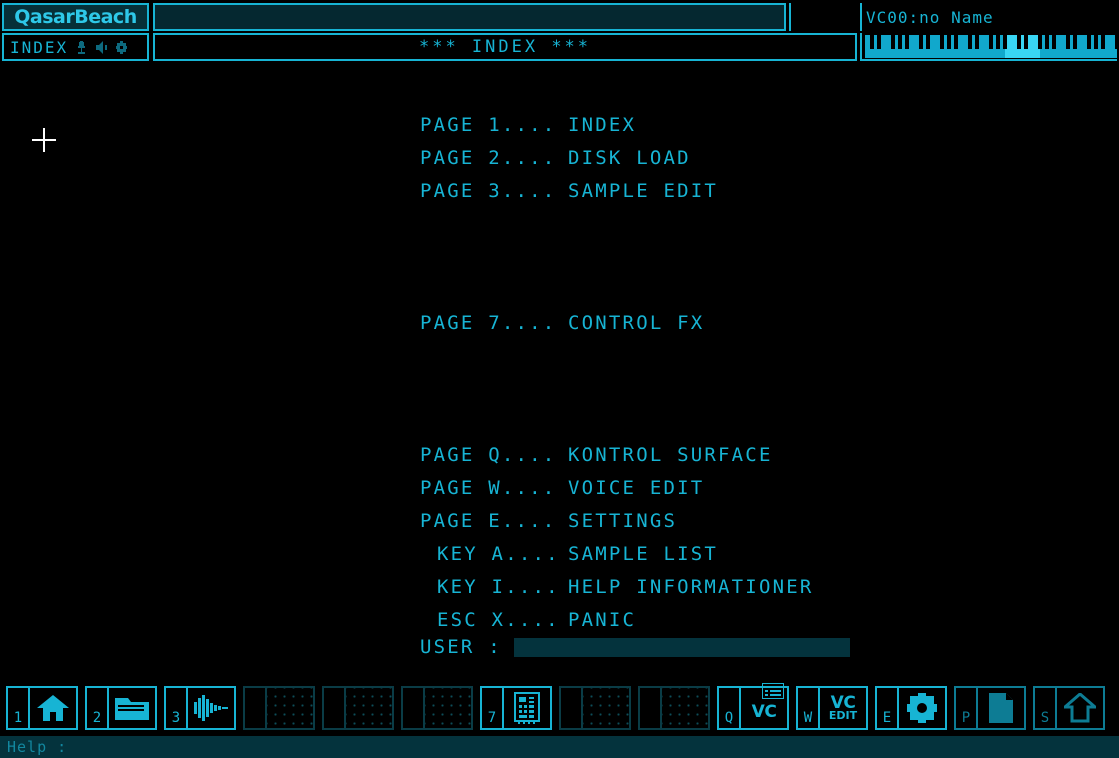 Image resolution: width=1119 pixels, height=758 pixels. Describe the element at coordinates (81, 47) in the screenshot. I see `microphone-icon` at that location.